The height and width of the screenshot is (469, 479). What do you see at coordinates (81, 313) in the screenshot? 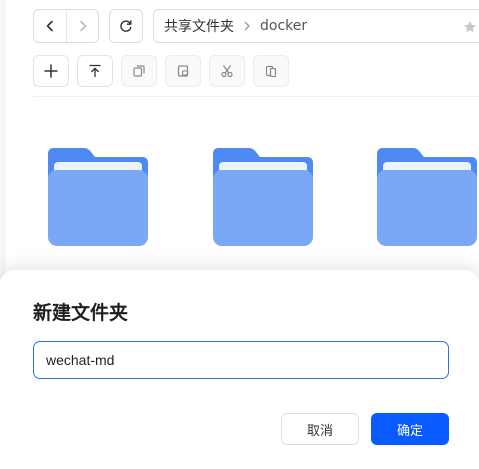
I see `dialog-title: 新建文件夹` at bounding box center [81, 313].